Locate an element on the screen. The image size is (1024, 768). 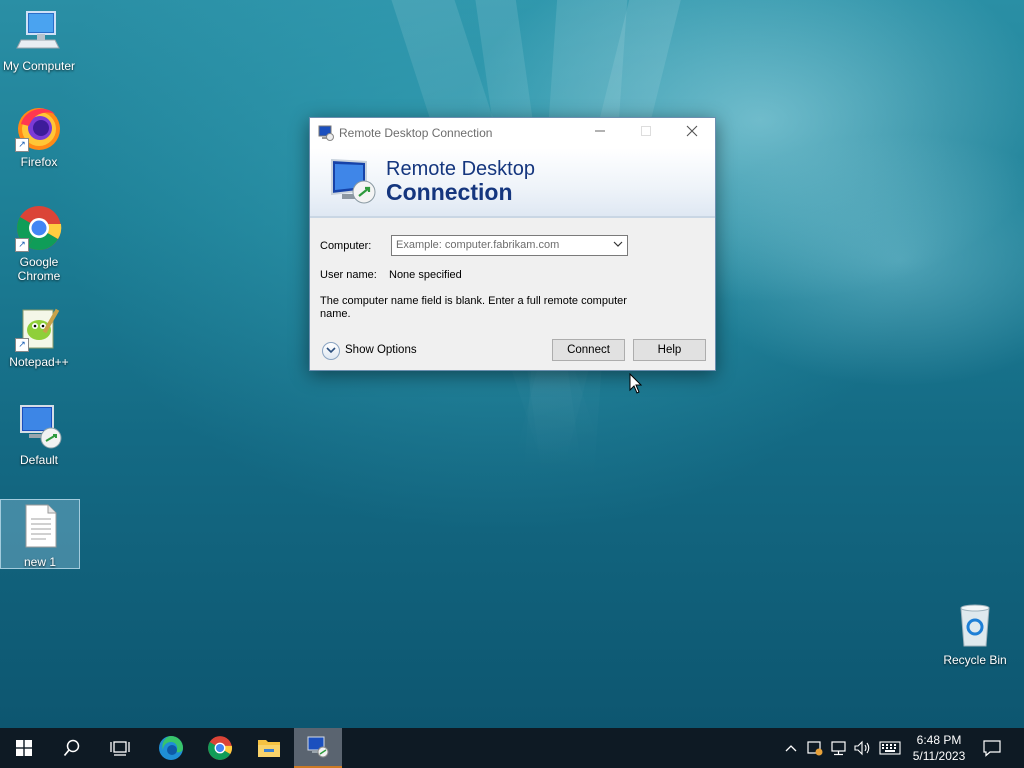
volume-tray-button is located at coordinates (863, 748).